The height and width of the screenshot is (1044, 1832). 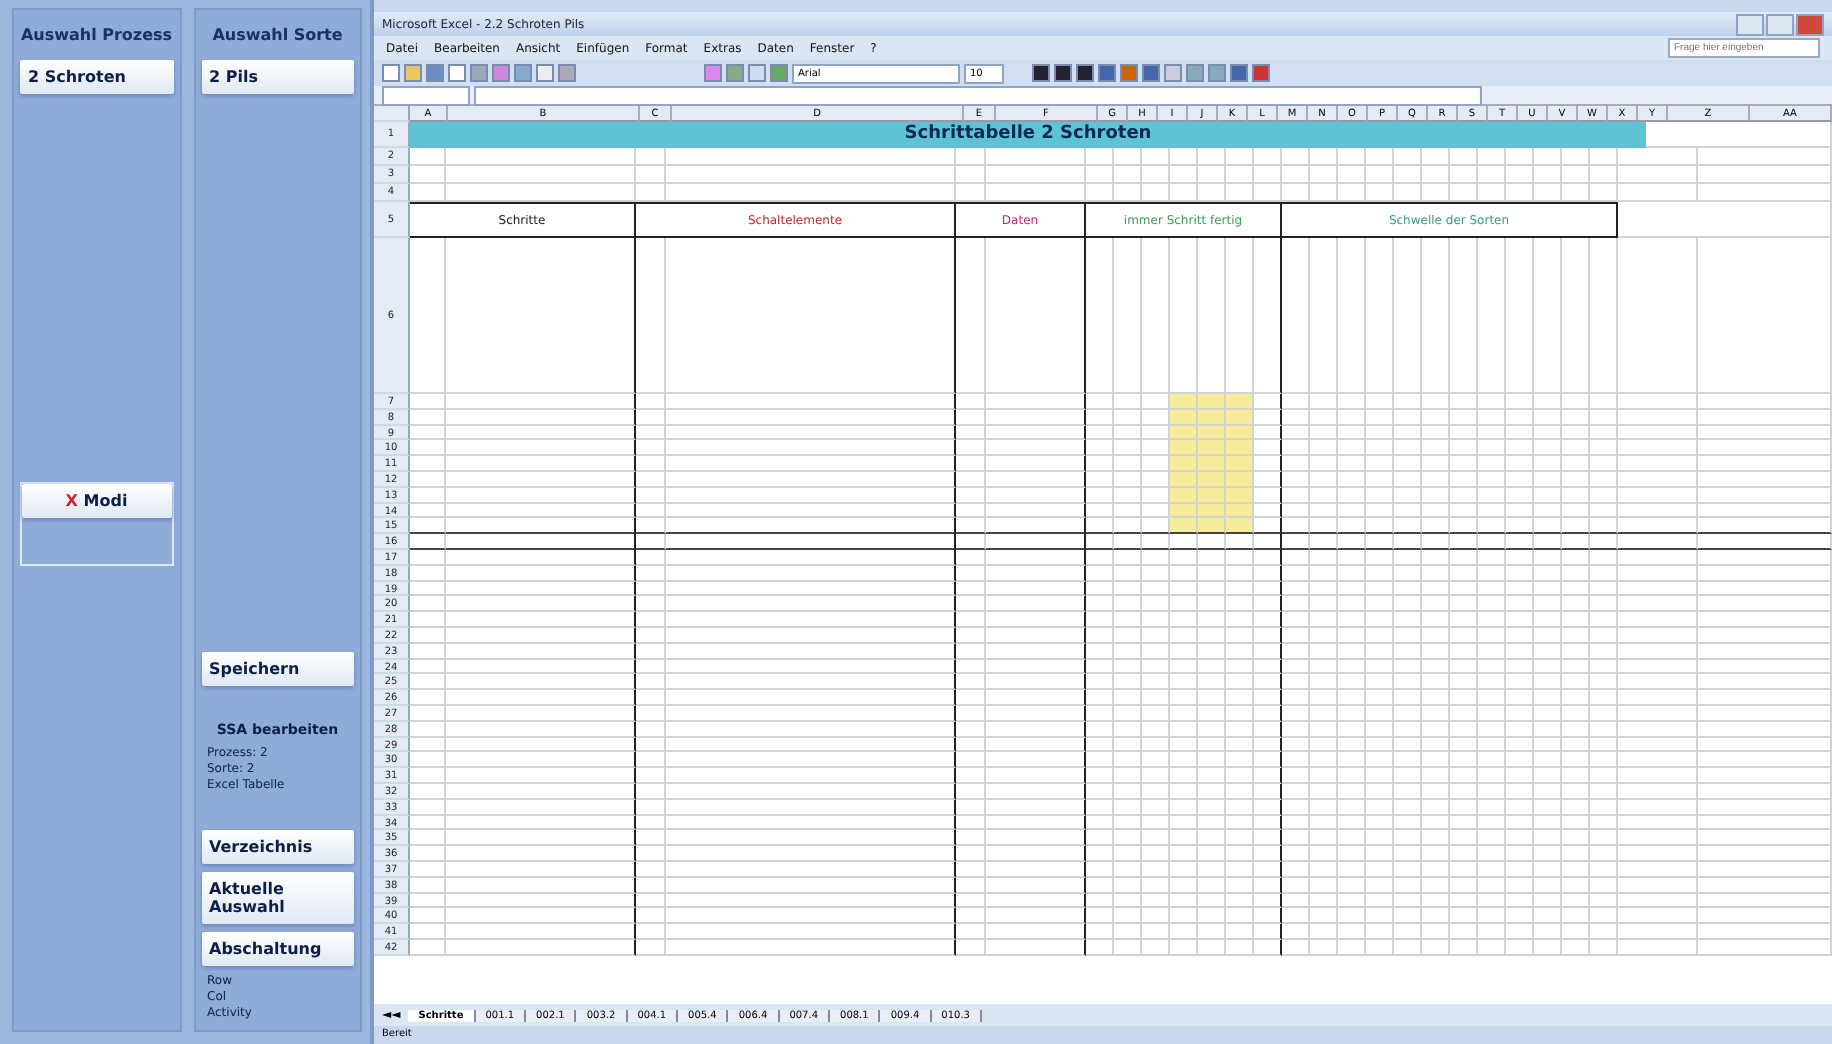 I want to click on panel-button: Abschaltung, so click(x=277, y=949).